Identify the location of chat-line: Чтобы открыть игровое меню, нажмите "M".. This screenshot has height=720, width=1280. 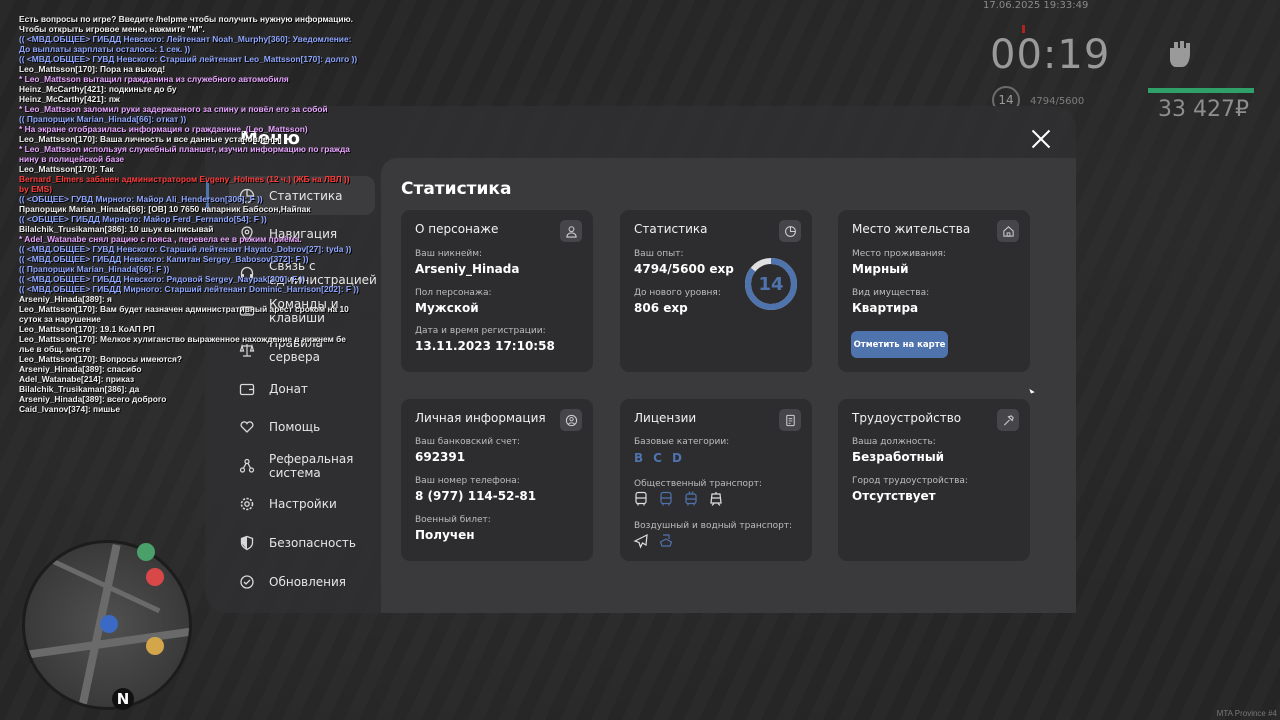
(112, 29).